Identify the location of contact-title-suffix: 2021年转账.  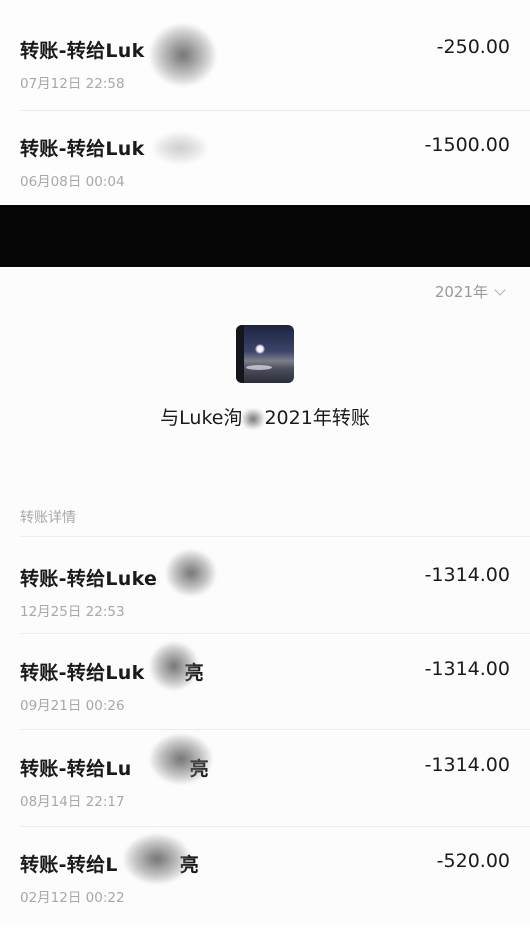
(317, 418).